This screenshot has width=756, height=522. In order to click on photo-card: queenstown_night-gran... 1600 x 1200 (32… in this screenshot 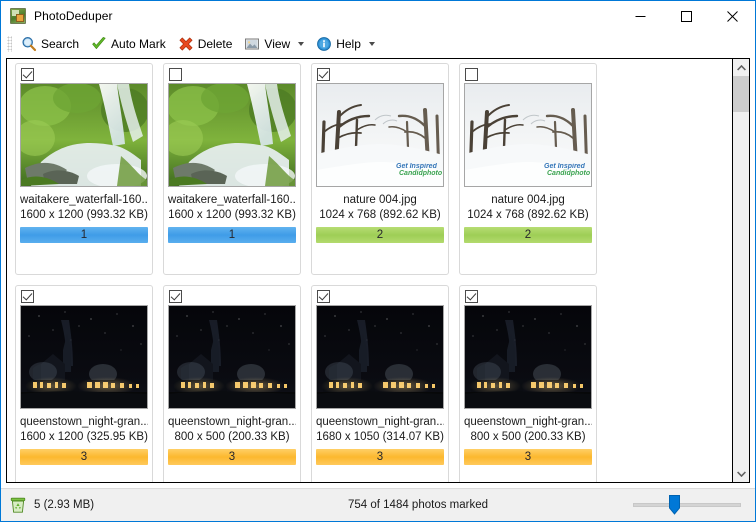, I will do `click(84, 383)`.